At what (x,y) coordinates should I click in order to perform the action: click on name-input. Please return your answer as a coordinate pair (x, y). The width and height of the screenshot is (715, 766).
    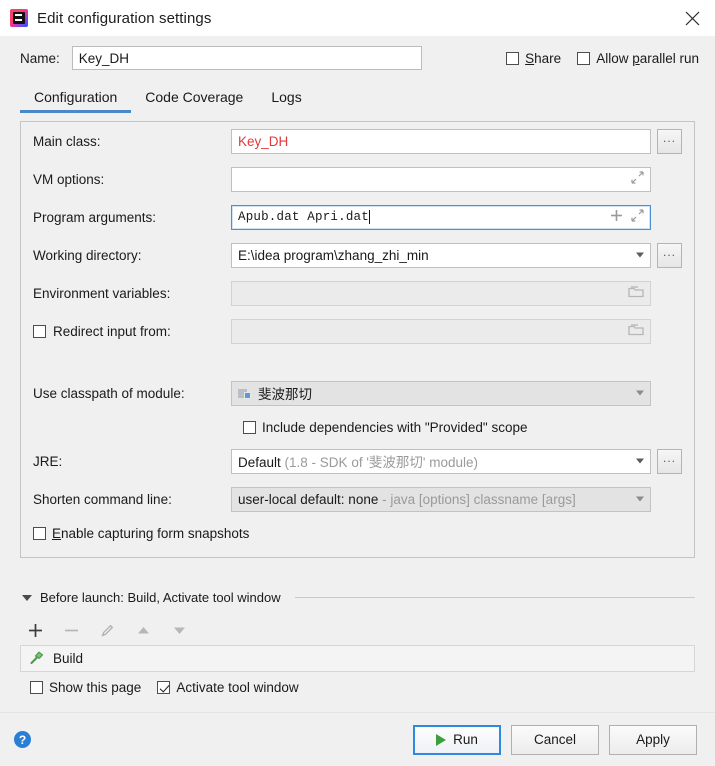
    Looking at the image, I should click on (246, 58).